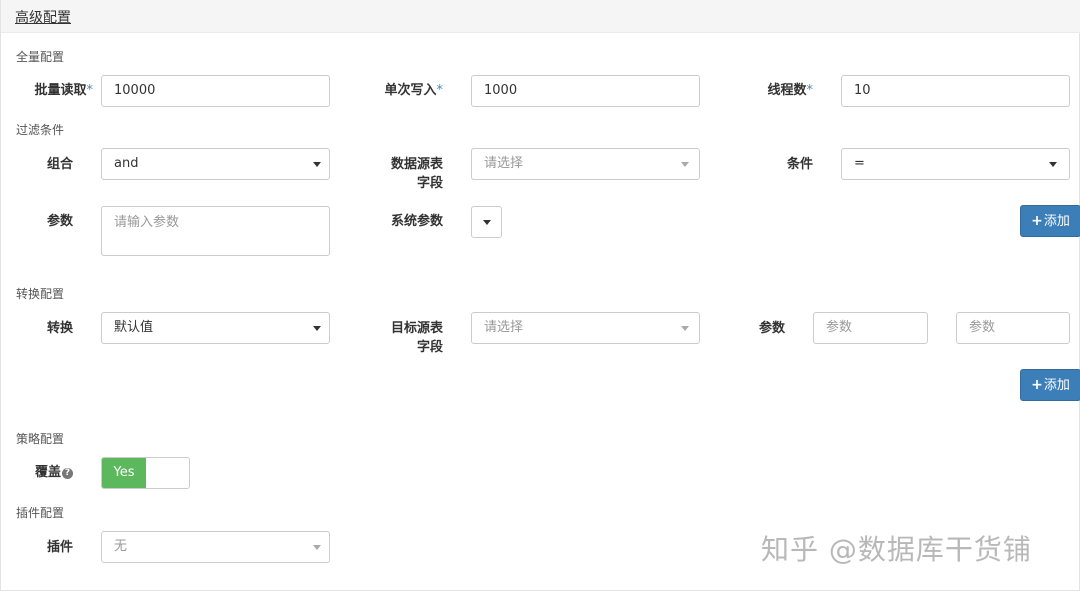  I want to click on panel-header: 高级配置, so click(540, 16).